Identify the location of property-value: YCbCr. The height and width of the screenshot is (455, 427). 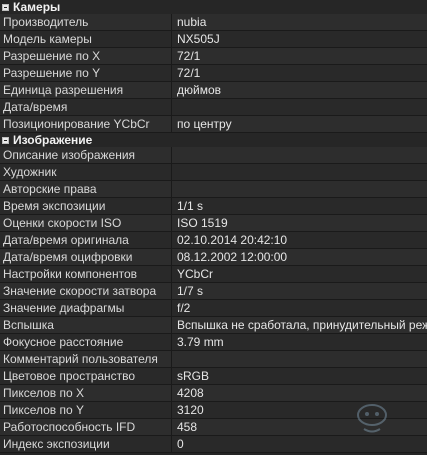
(195, 274).